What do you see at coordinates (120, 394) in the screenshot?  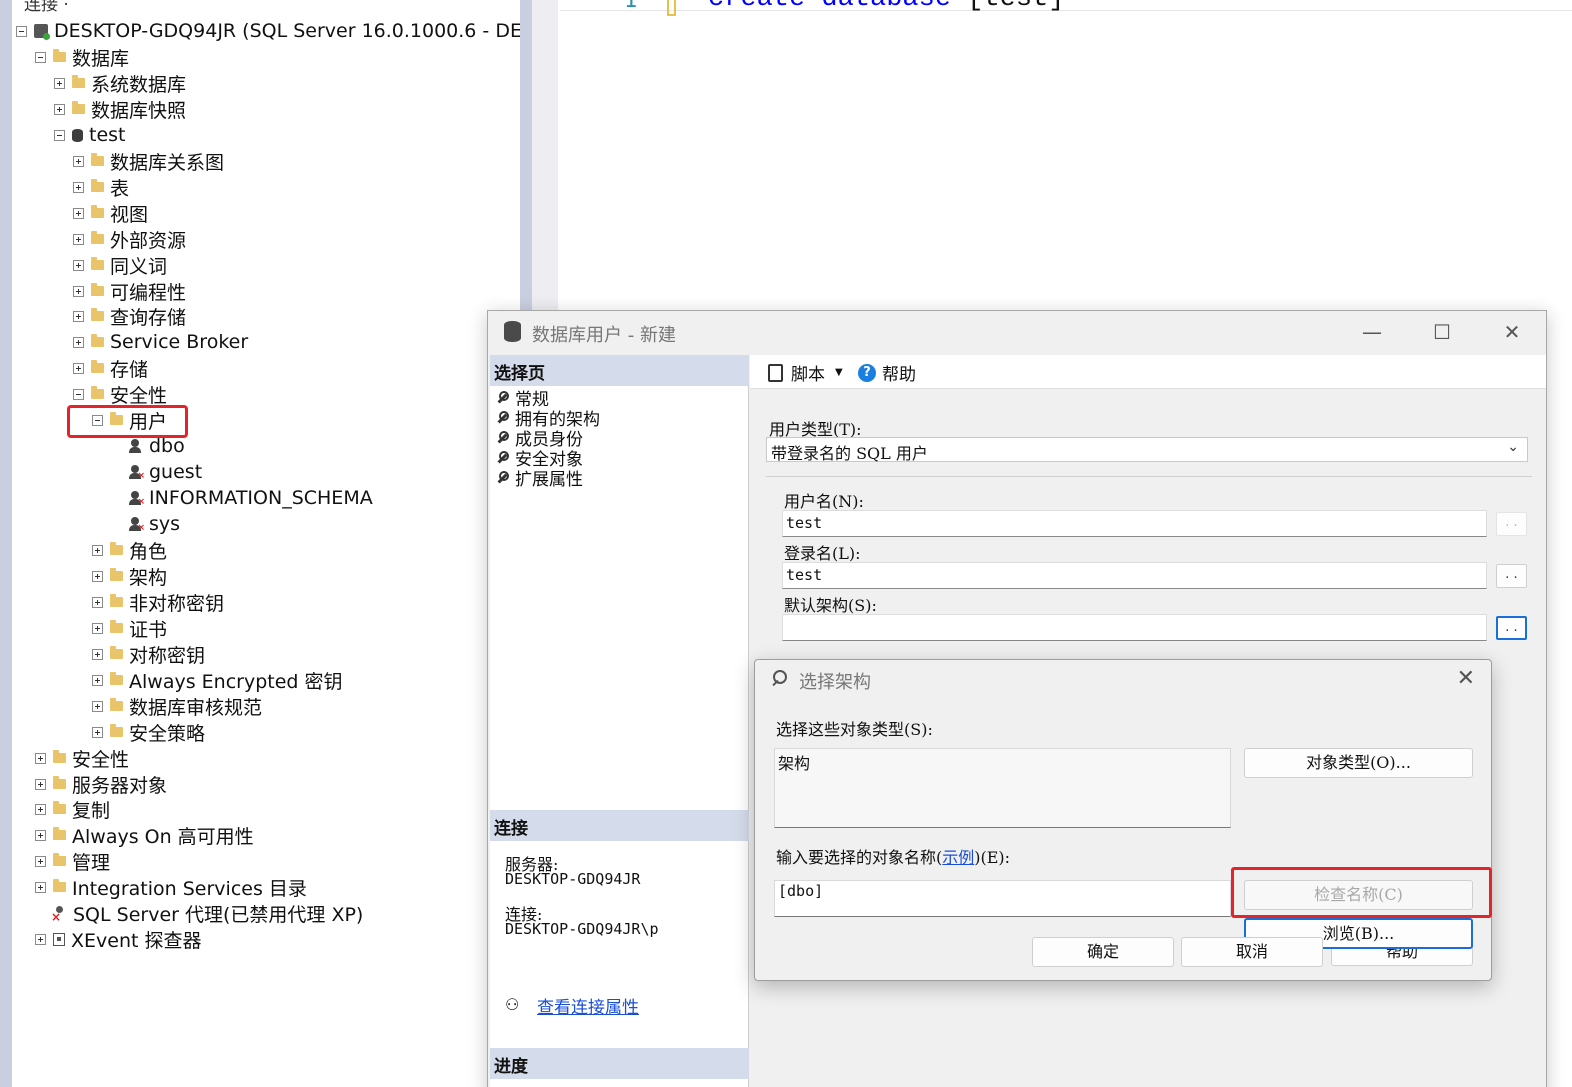 I see `tree-test-security: 安全性` at bounding box center [120, 394].